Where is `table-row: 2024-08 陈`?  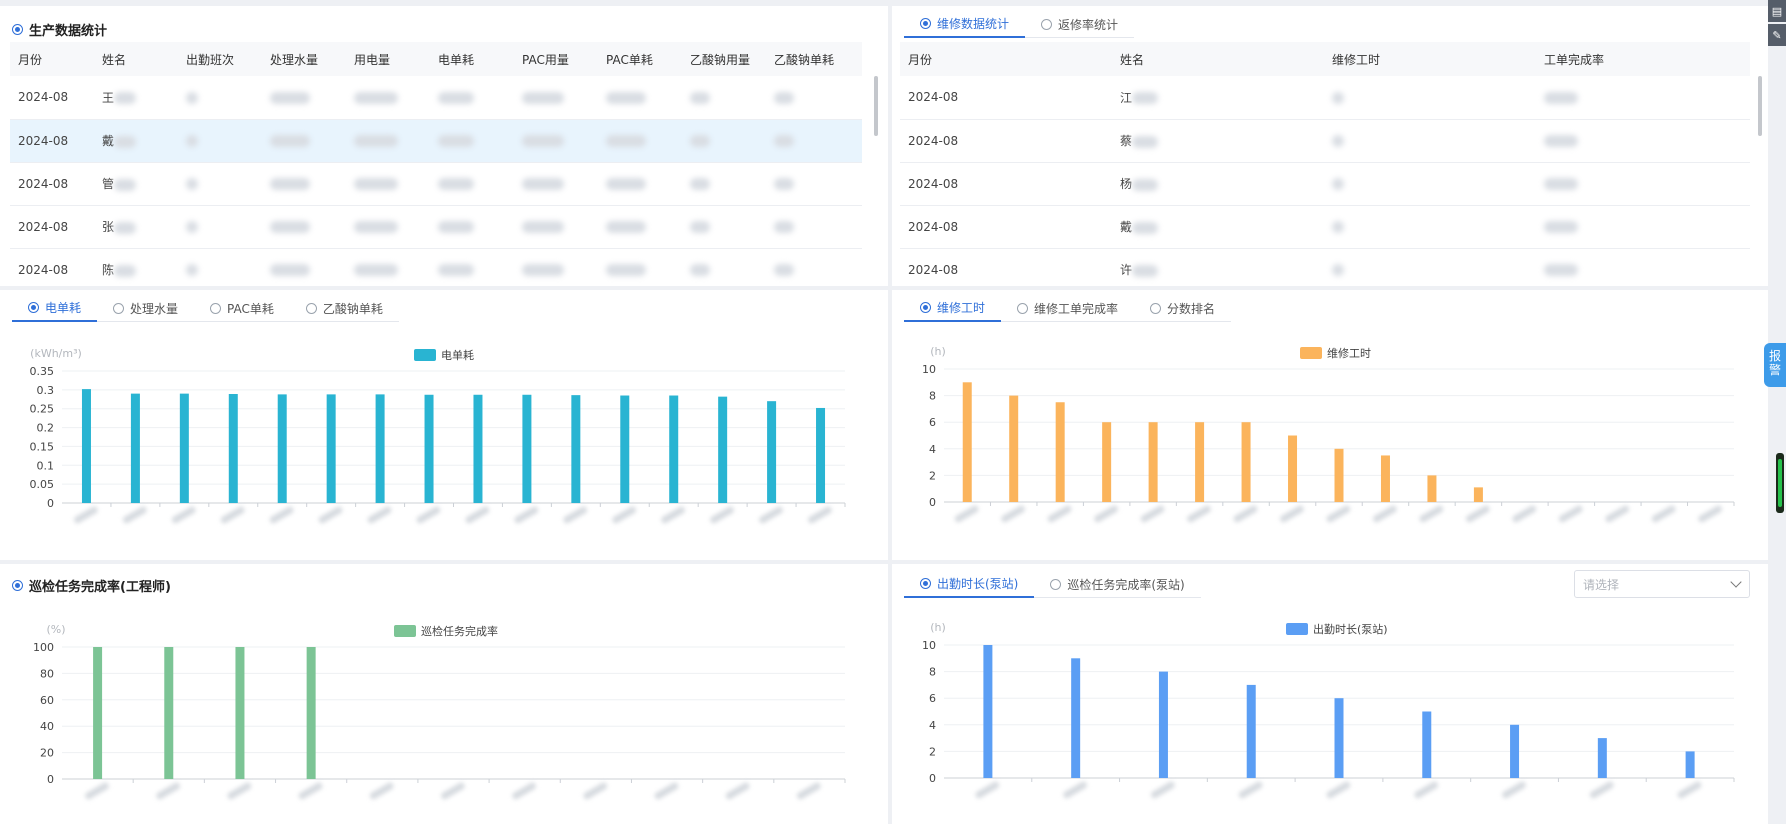
table-row: 2024-08 陈 is located at coordinates (436, 267).